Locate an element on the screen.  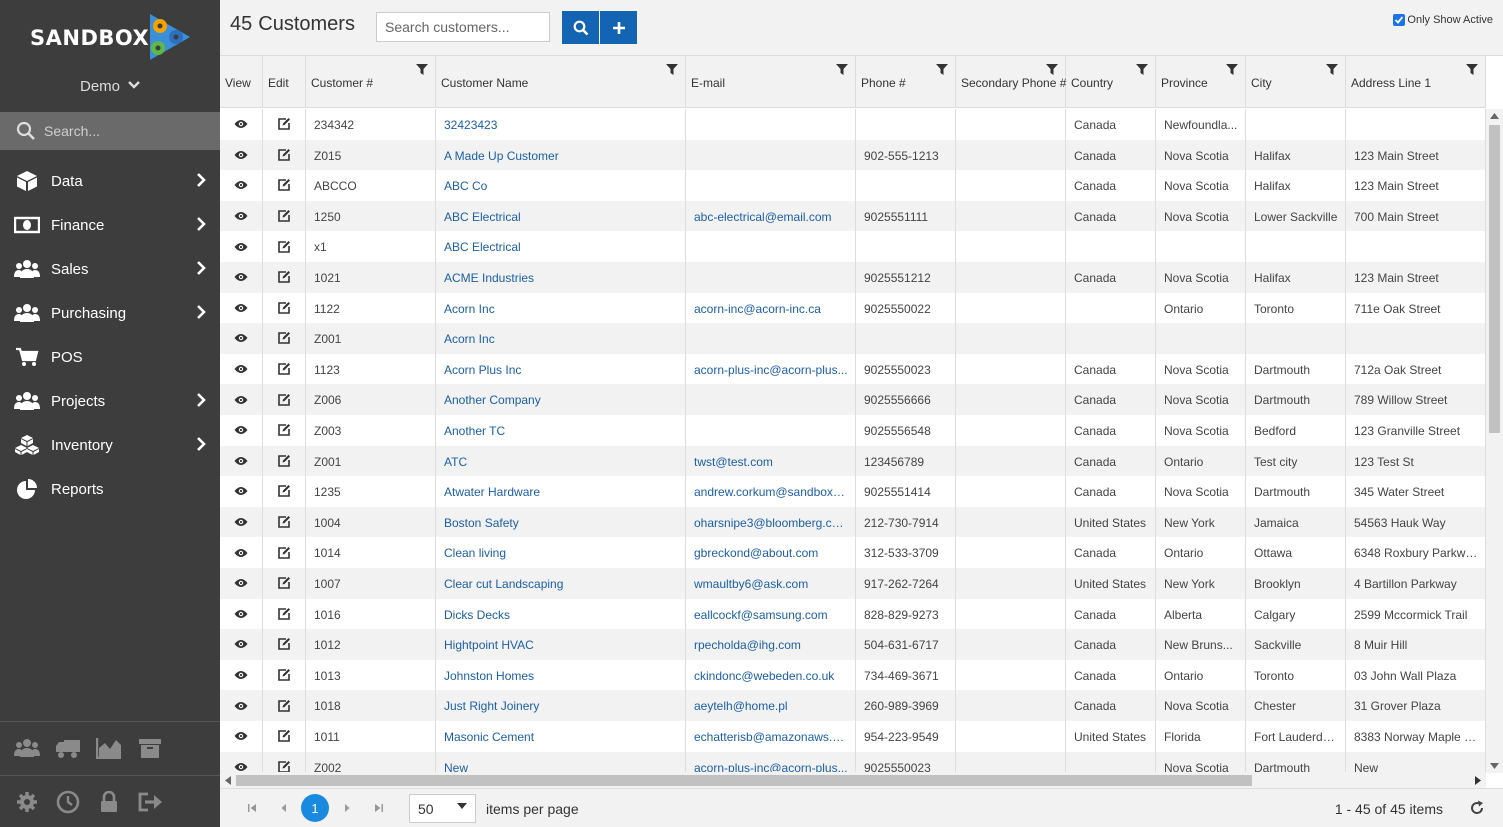
truck-icon is located at coordinates (68, 748).